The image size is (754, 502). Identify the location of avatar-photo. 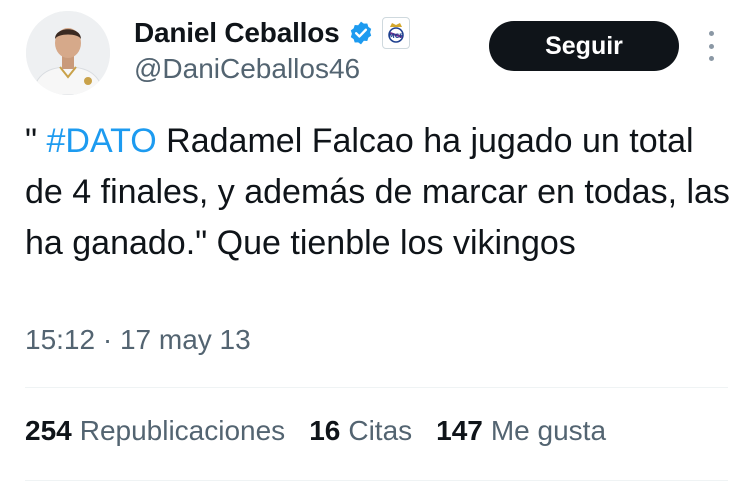
(68, 53).